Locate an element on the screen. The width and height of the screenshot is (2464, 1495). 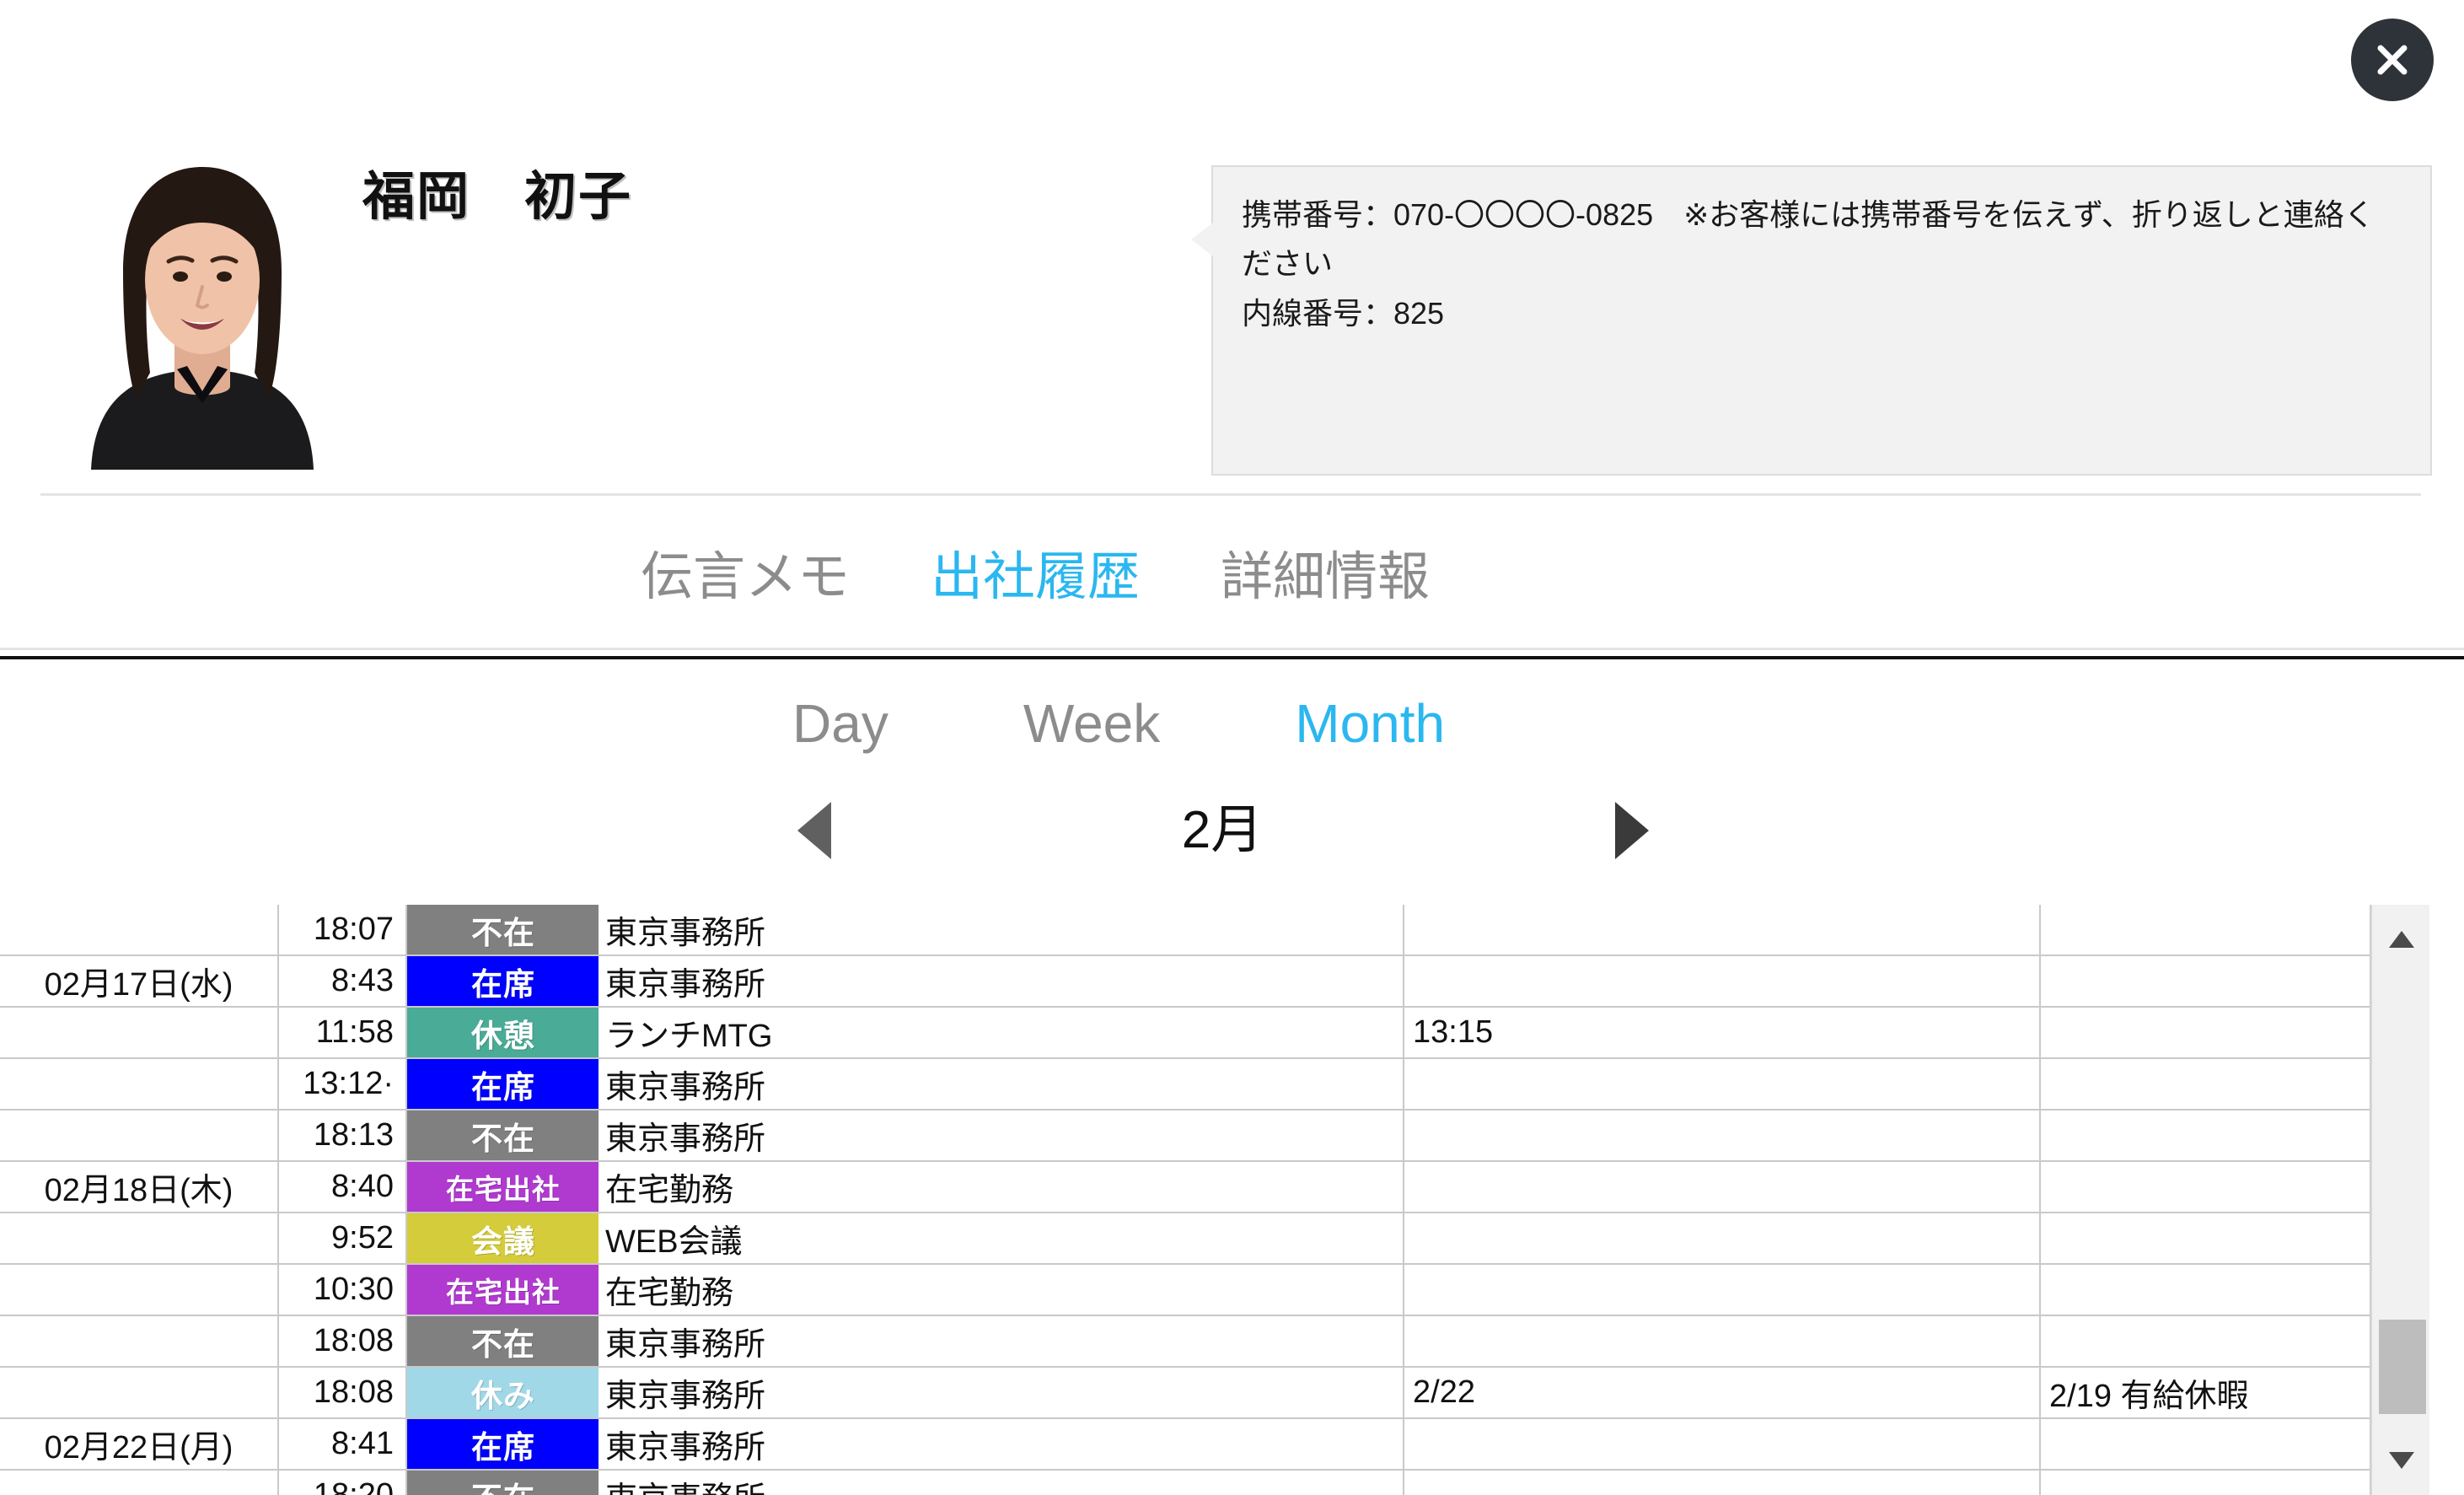
triangle-left-icon is located at coordinates (814, 830).